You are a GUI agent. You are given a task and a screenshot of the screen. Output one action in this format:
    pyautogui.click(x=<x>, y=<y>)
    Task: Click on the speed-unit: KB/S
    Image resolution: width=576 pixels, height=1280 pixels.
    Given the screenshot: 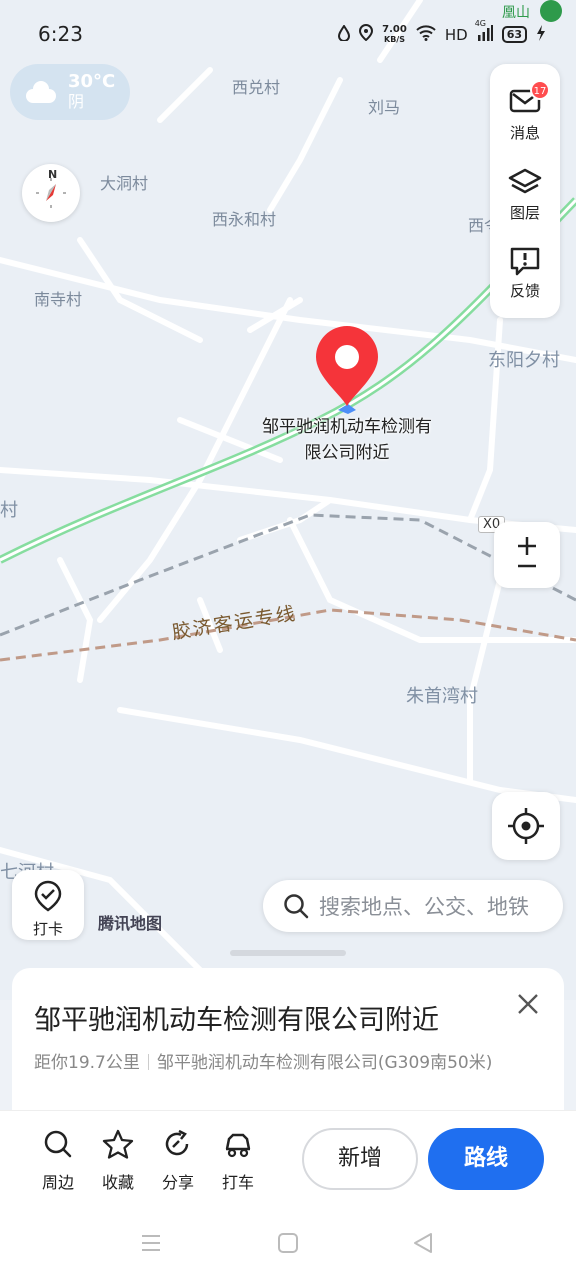 What is the action you would take?
    pyautogui.click(x=394, y=39)
    